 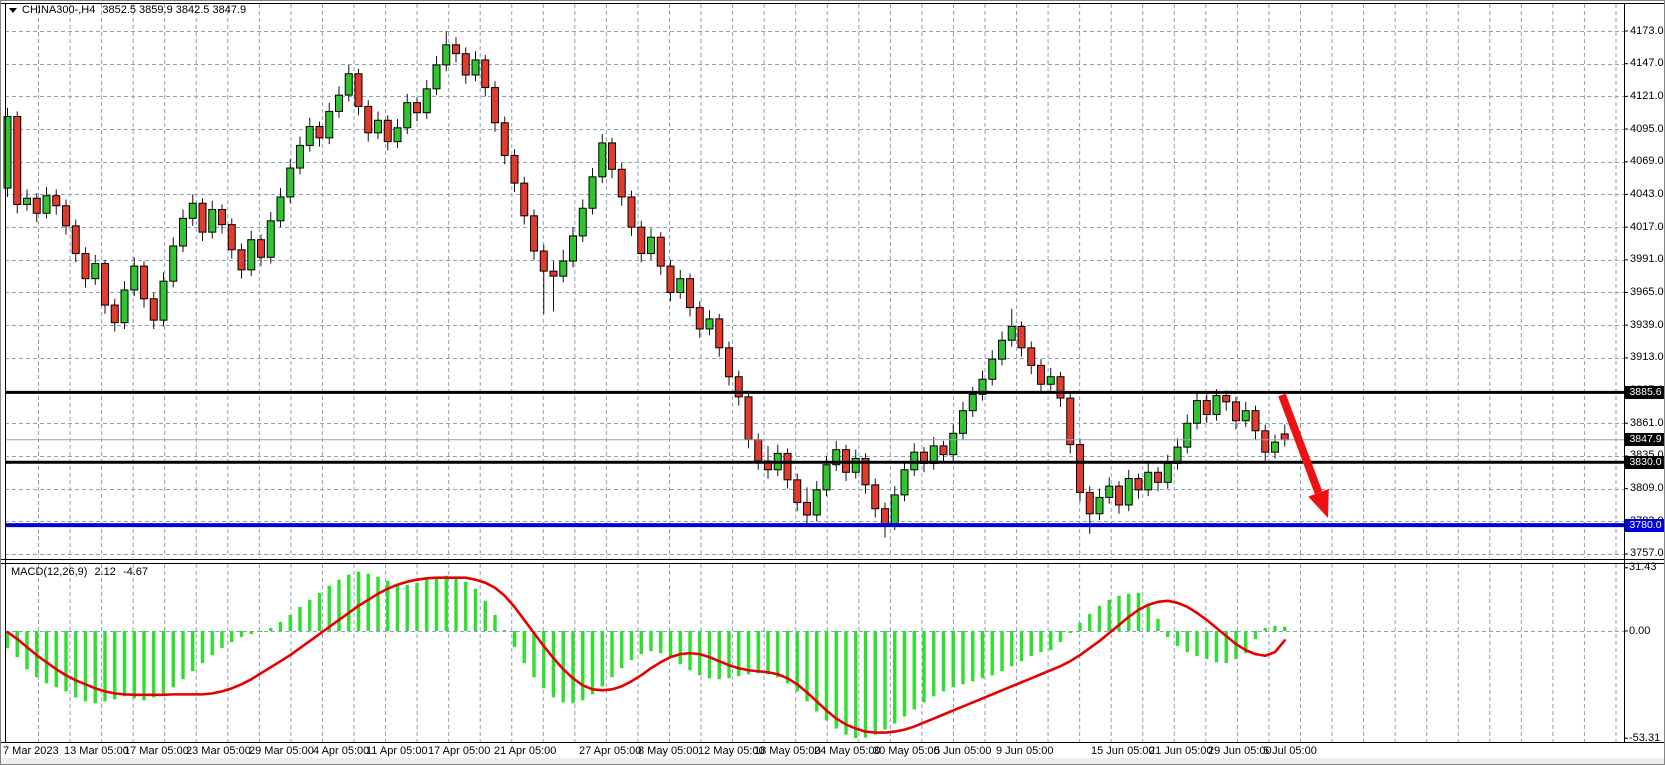 What do you see at coordinates (31, 751) in the screenshot?
I see `time-axis-label: 7 Mar 2023` at bounding box center [31, 751].